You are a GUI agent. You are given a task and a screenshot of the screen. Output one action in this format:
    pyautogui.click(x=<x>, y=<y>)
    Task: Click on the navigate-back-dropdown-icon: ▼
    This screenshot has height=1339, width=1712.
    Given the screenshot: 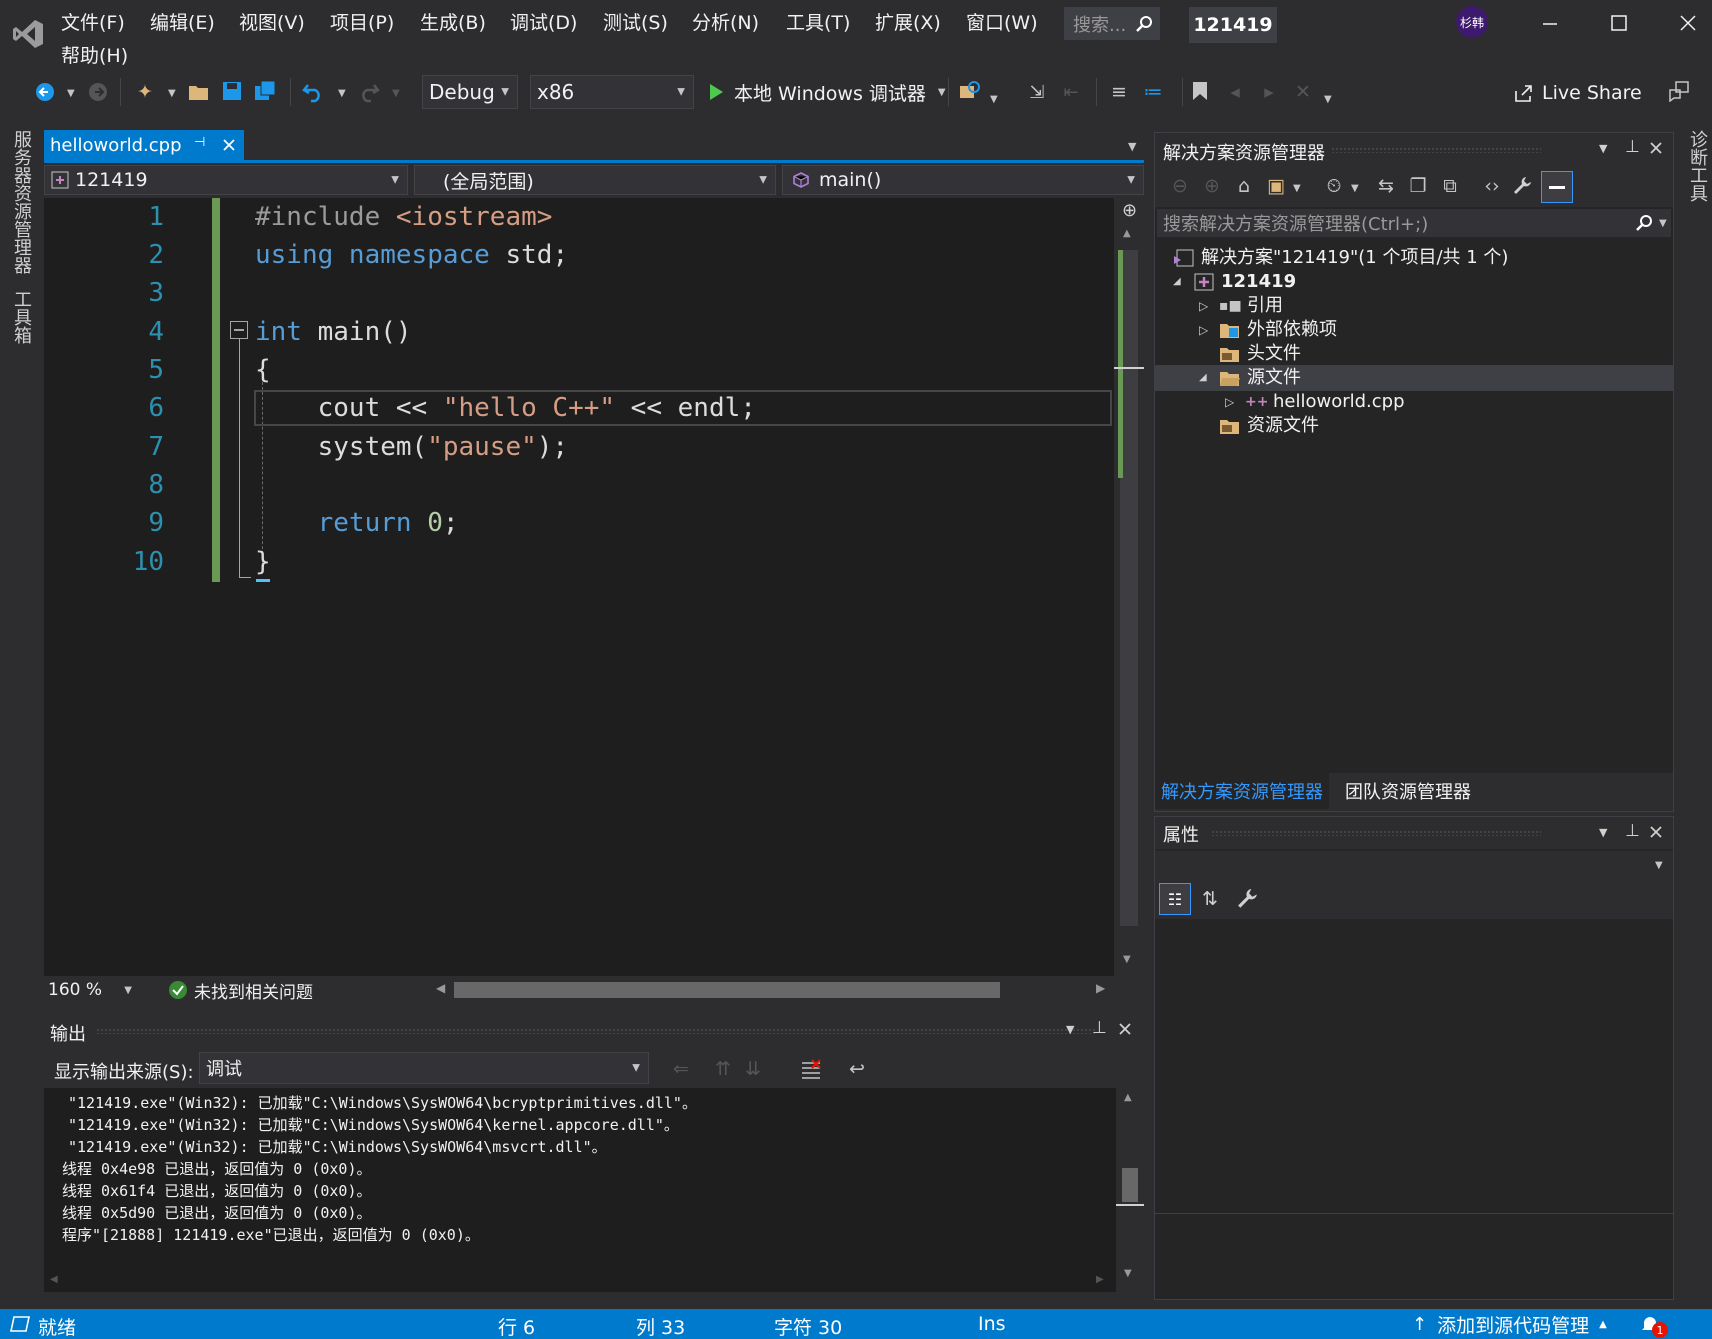 What is the action you would take?
    pyautogui.click(x=71, y=93)
    